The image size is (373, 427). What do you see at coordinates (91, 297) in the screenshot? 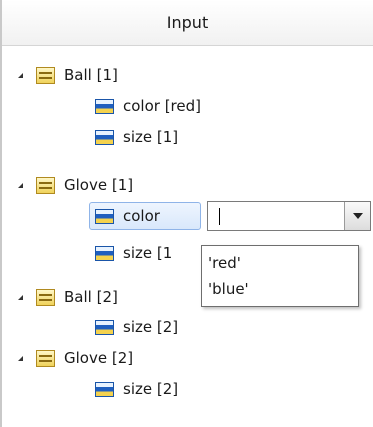
I see `tree-node-label: Ball [2]` at bounding box center [91, 297].